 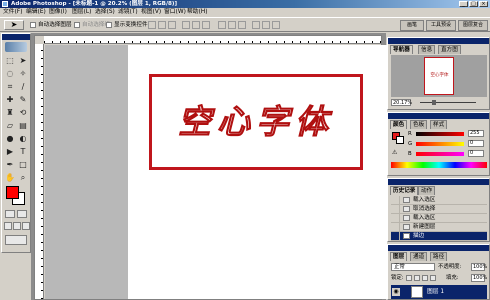 What do you see at coordinates (396, 292) in the screenshot?
I see `layer-visibility-eye-icon: ◉` at bounding box center [396, 292].